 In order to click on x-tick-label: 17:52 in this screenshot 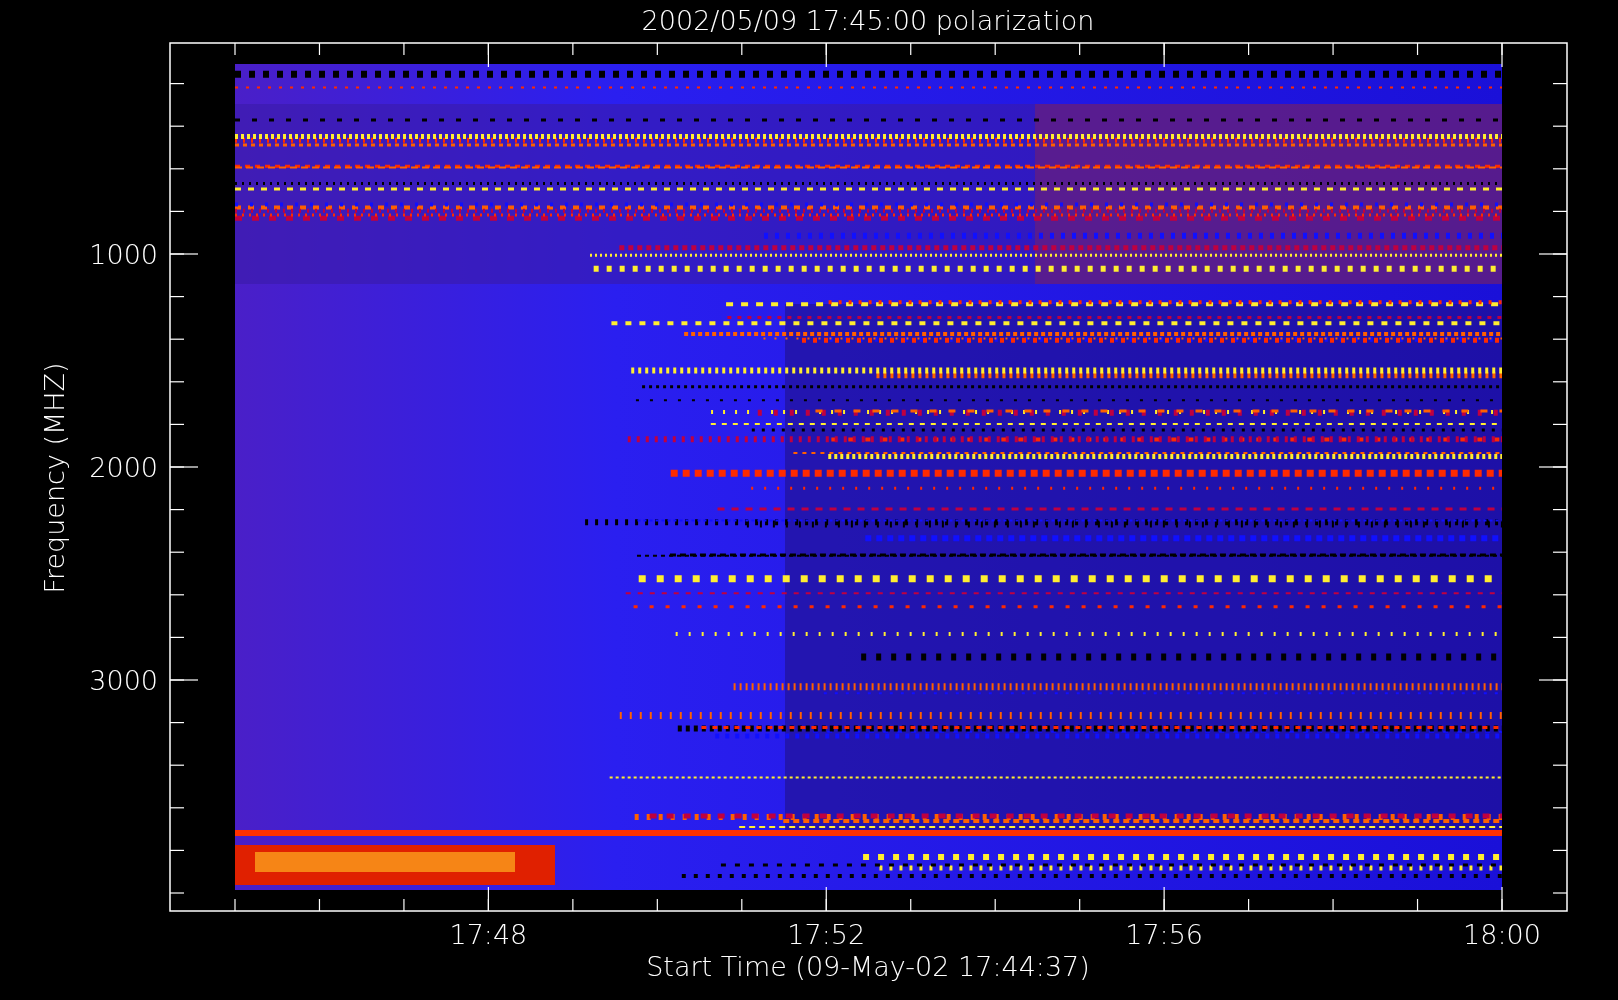, I will do `click(826, 934)`.